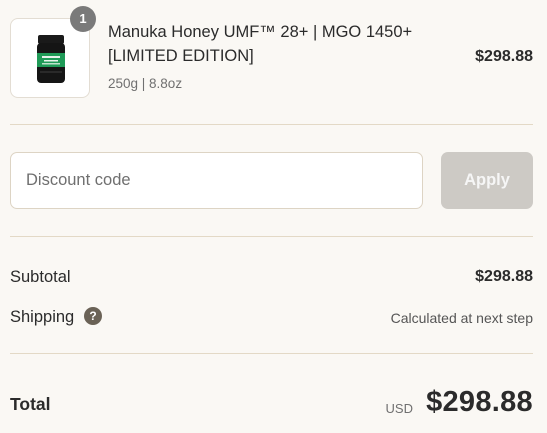 The height and width of the screenshot is (433, 547). I want to click on discount-code-input, so click(216, 180).